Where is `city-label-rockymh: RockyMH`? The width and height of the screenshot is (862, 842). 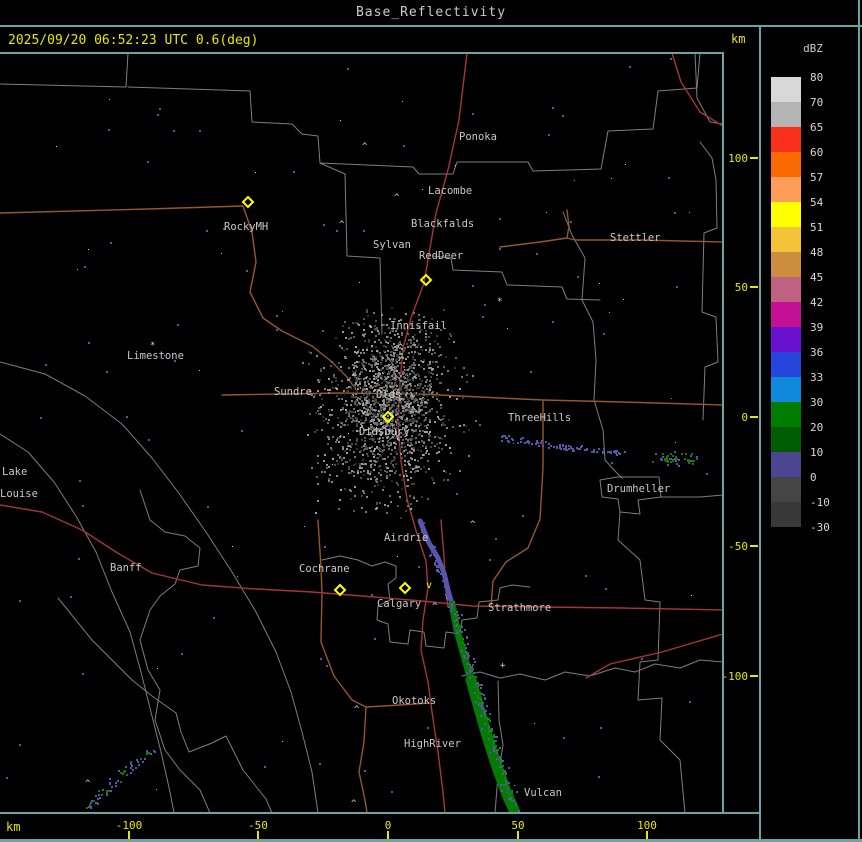
city-label-rockymh: RockyMH is located at coordinates (246, 227).